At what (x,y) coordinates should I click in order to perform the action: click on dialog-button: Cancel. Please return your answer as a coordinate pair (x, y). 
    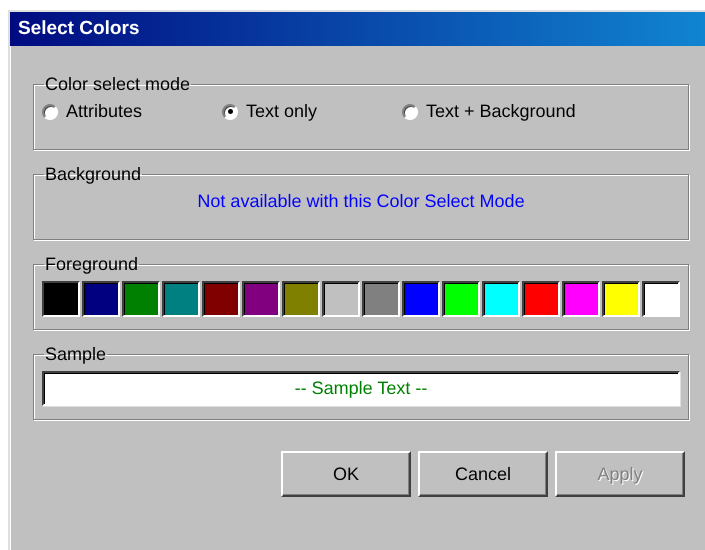
    Looking at the image, I should click on (483, 474).